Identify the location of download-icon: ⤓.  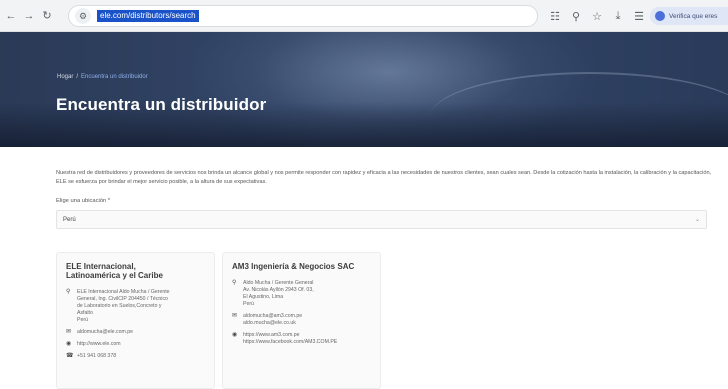
(618, 16).